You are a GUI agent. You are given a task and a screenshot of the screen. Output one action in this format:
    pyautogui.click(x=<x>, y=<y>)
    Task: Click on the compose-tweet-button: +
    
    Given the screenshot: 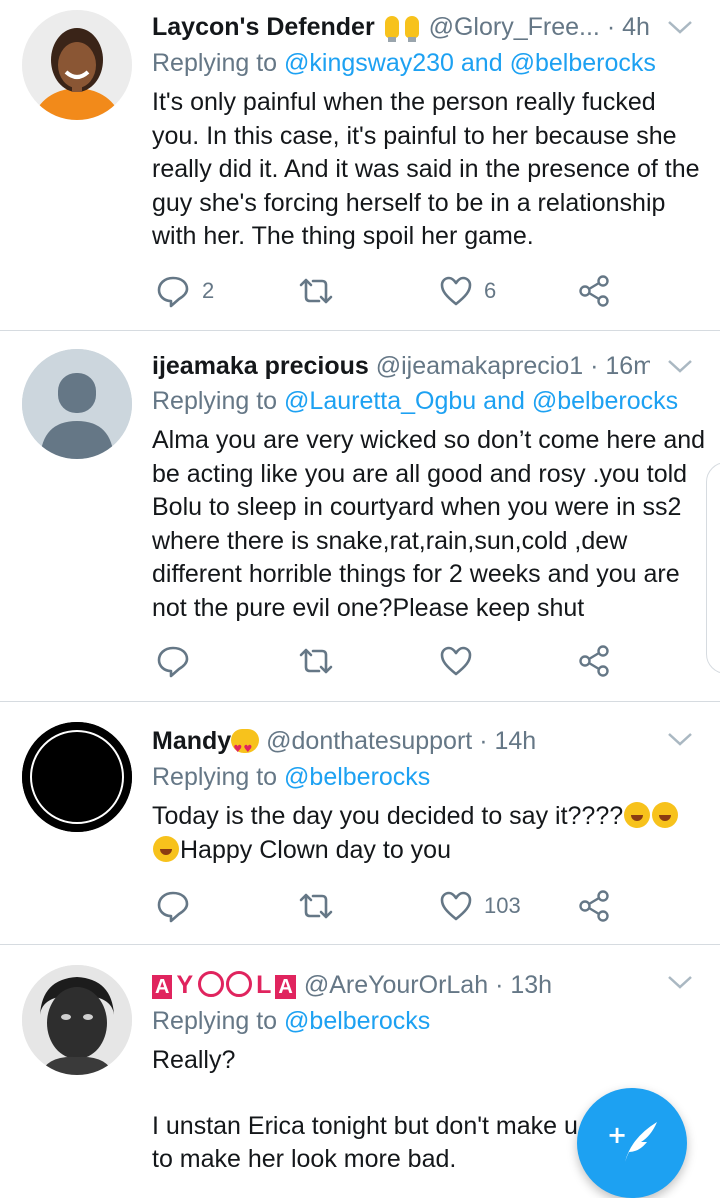 What is the action you would take?
    pyautogui.click(x=632, y=1143)
    